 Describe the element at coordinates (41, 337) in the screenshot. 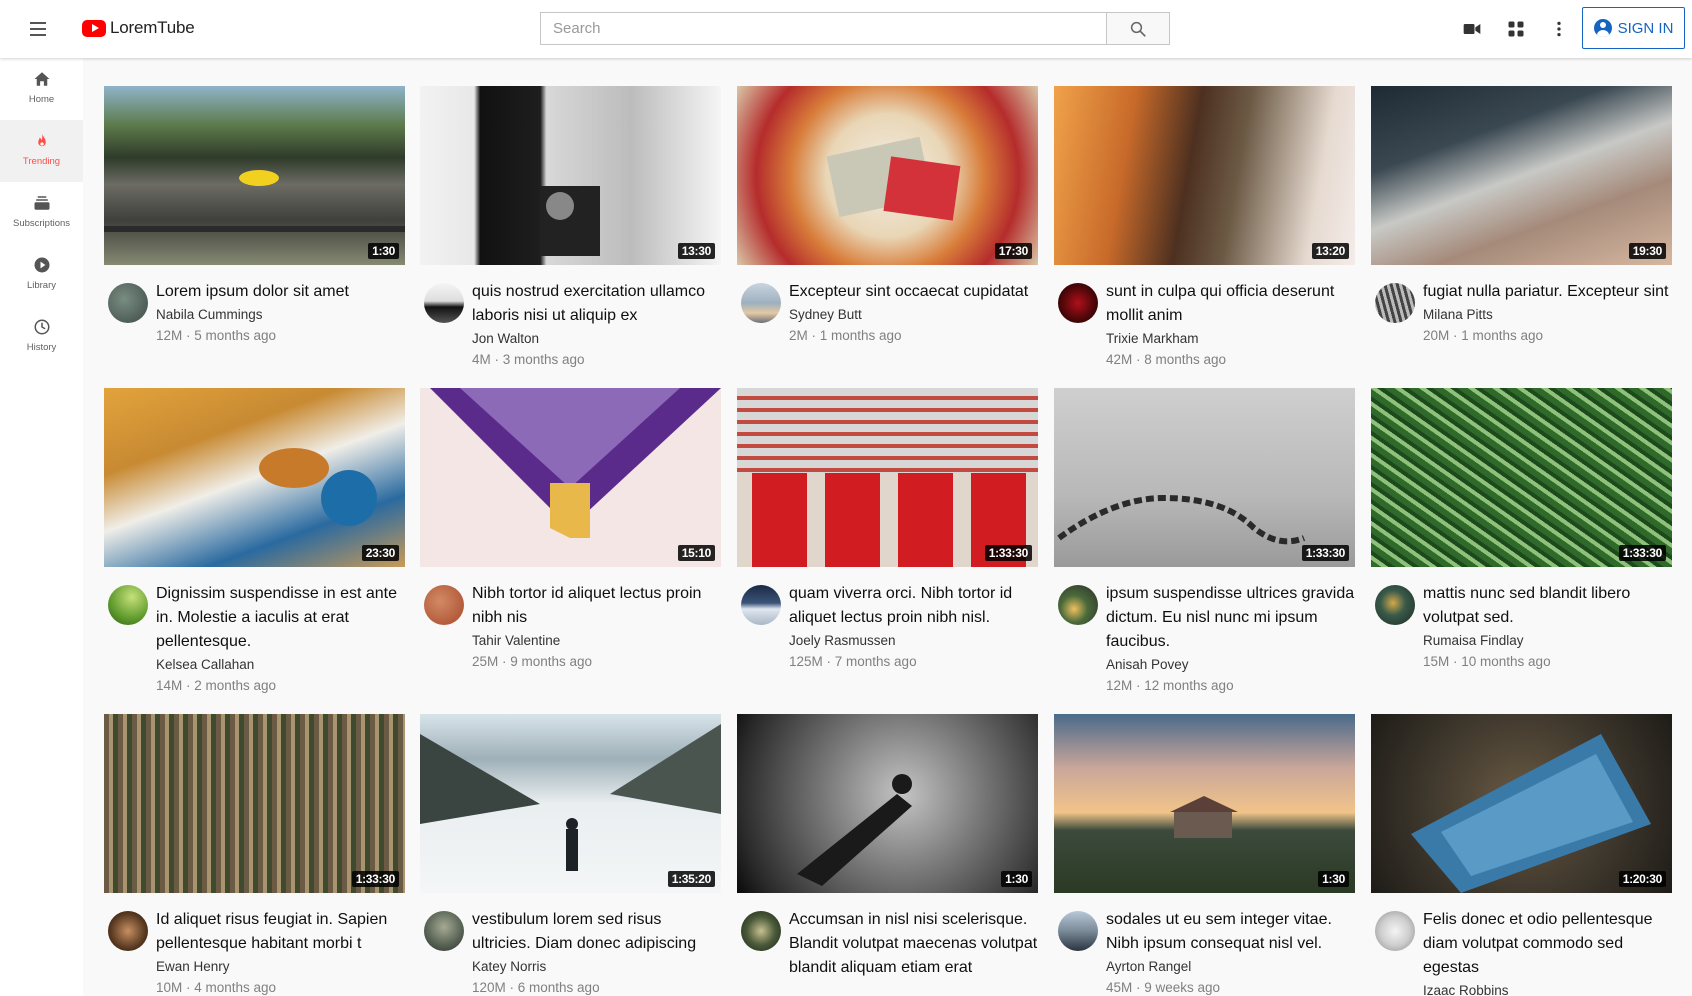

I see `sidebar-item-history: History` at that location.